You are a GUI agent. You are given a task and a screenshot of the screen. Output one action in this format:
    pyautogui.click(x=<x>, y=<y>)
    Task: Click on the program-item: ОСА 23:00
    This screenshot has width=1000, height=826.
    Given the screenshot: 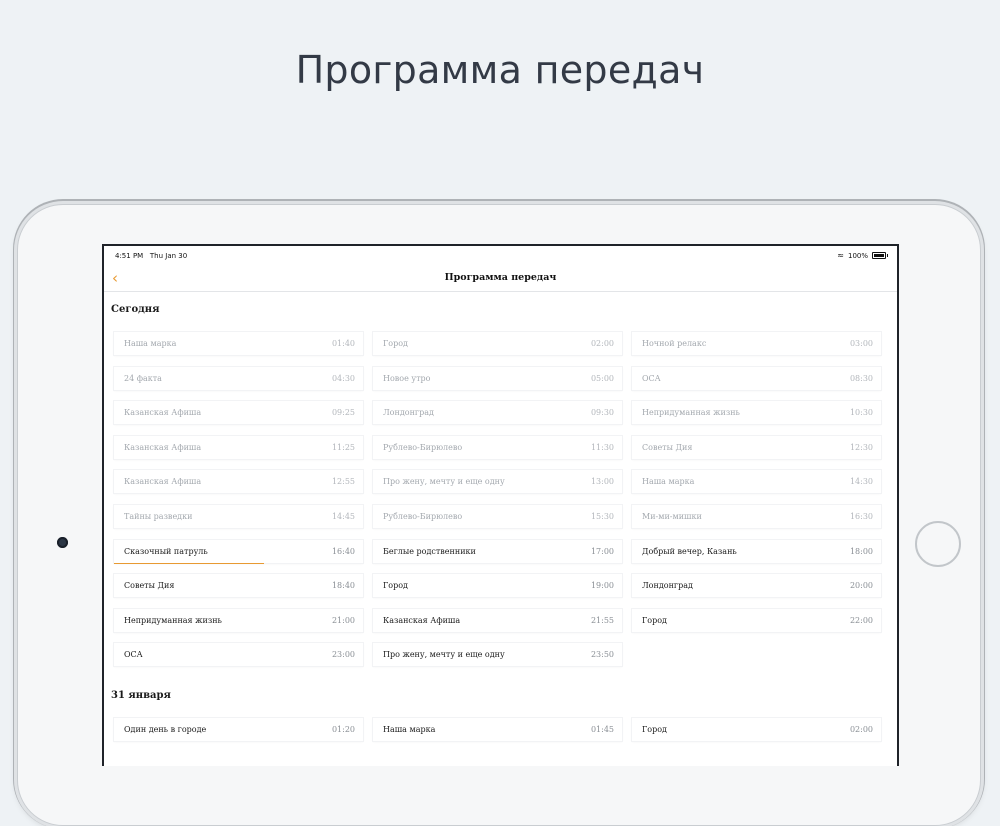 What is the action you would take?
    pyautogui.click(x=238, y=655)
    